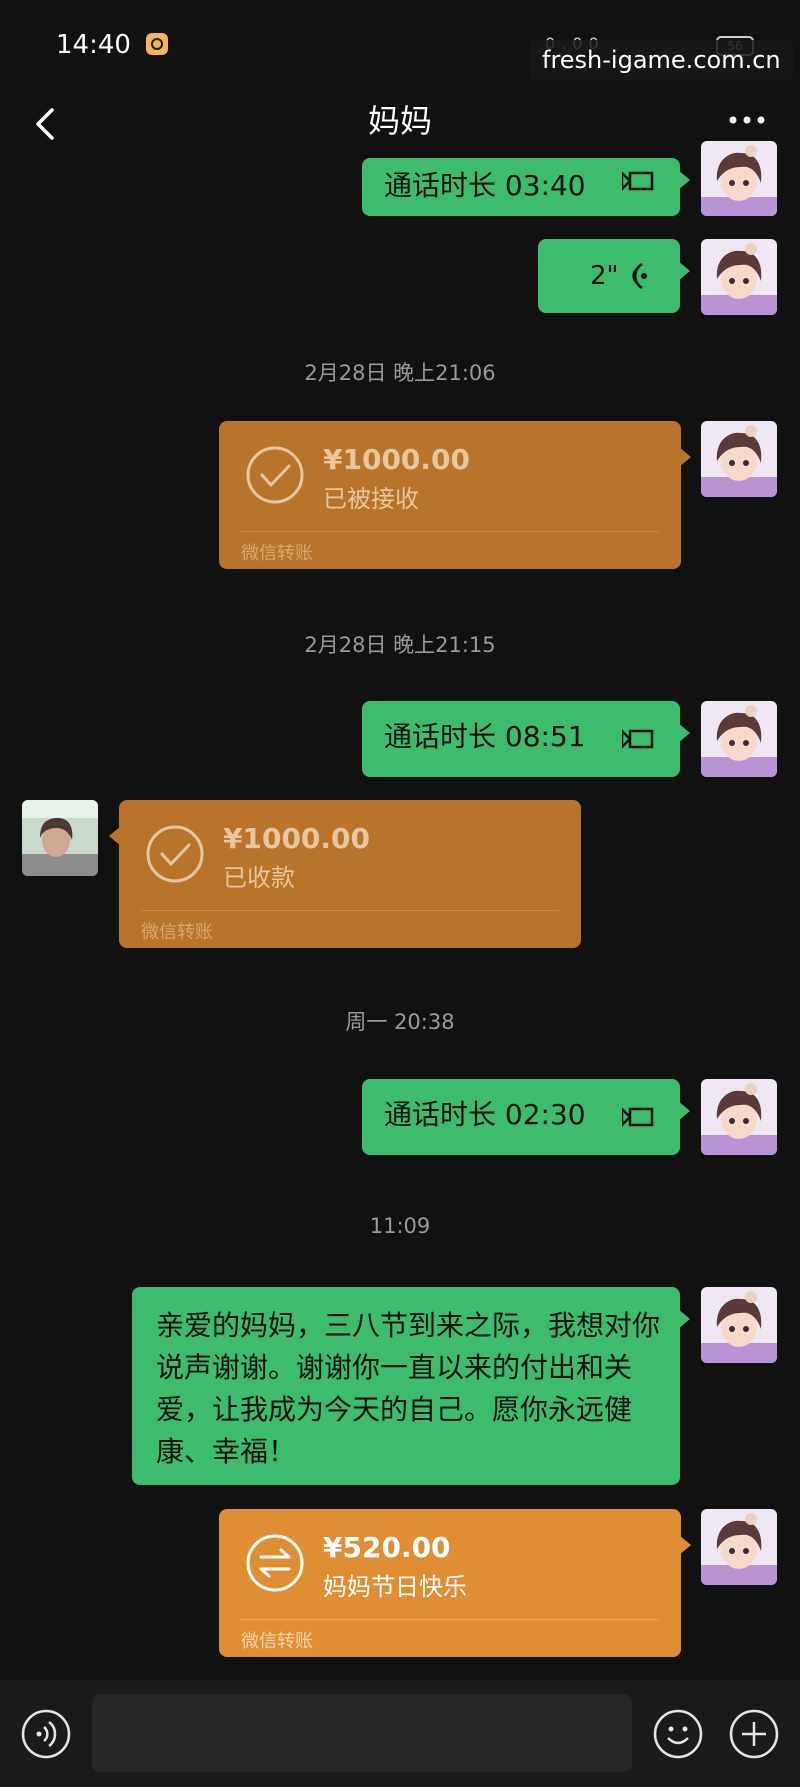 Image resolution: width=800 pixels, height=1787 pixels. What do you see at coordinates (604, 276) in the screenshot?
I see `voice-duration: 2"` at bounding box center [604, 276].